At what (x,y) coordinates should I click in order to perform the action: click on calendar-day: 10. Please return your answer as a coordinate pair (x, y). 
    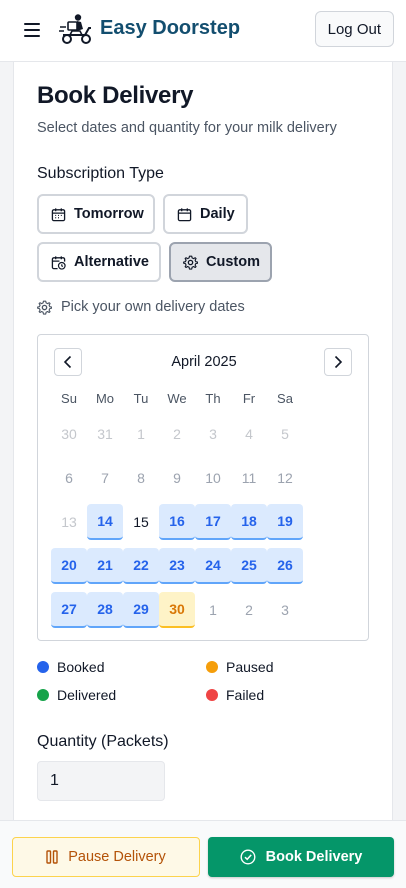
    Looking at the image, I should click on (213, 478).